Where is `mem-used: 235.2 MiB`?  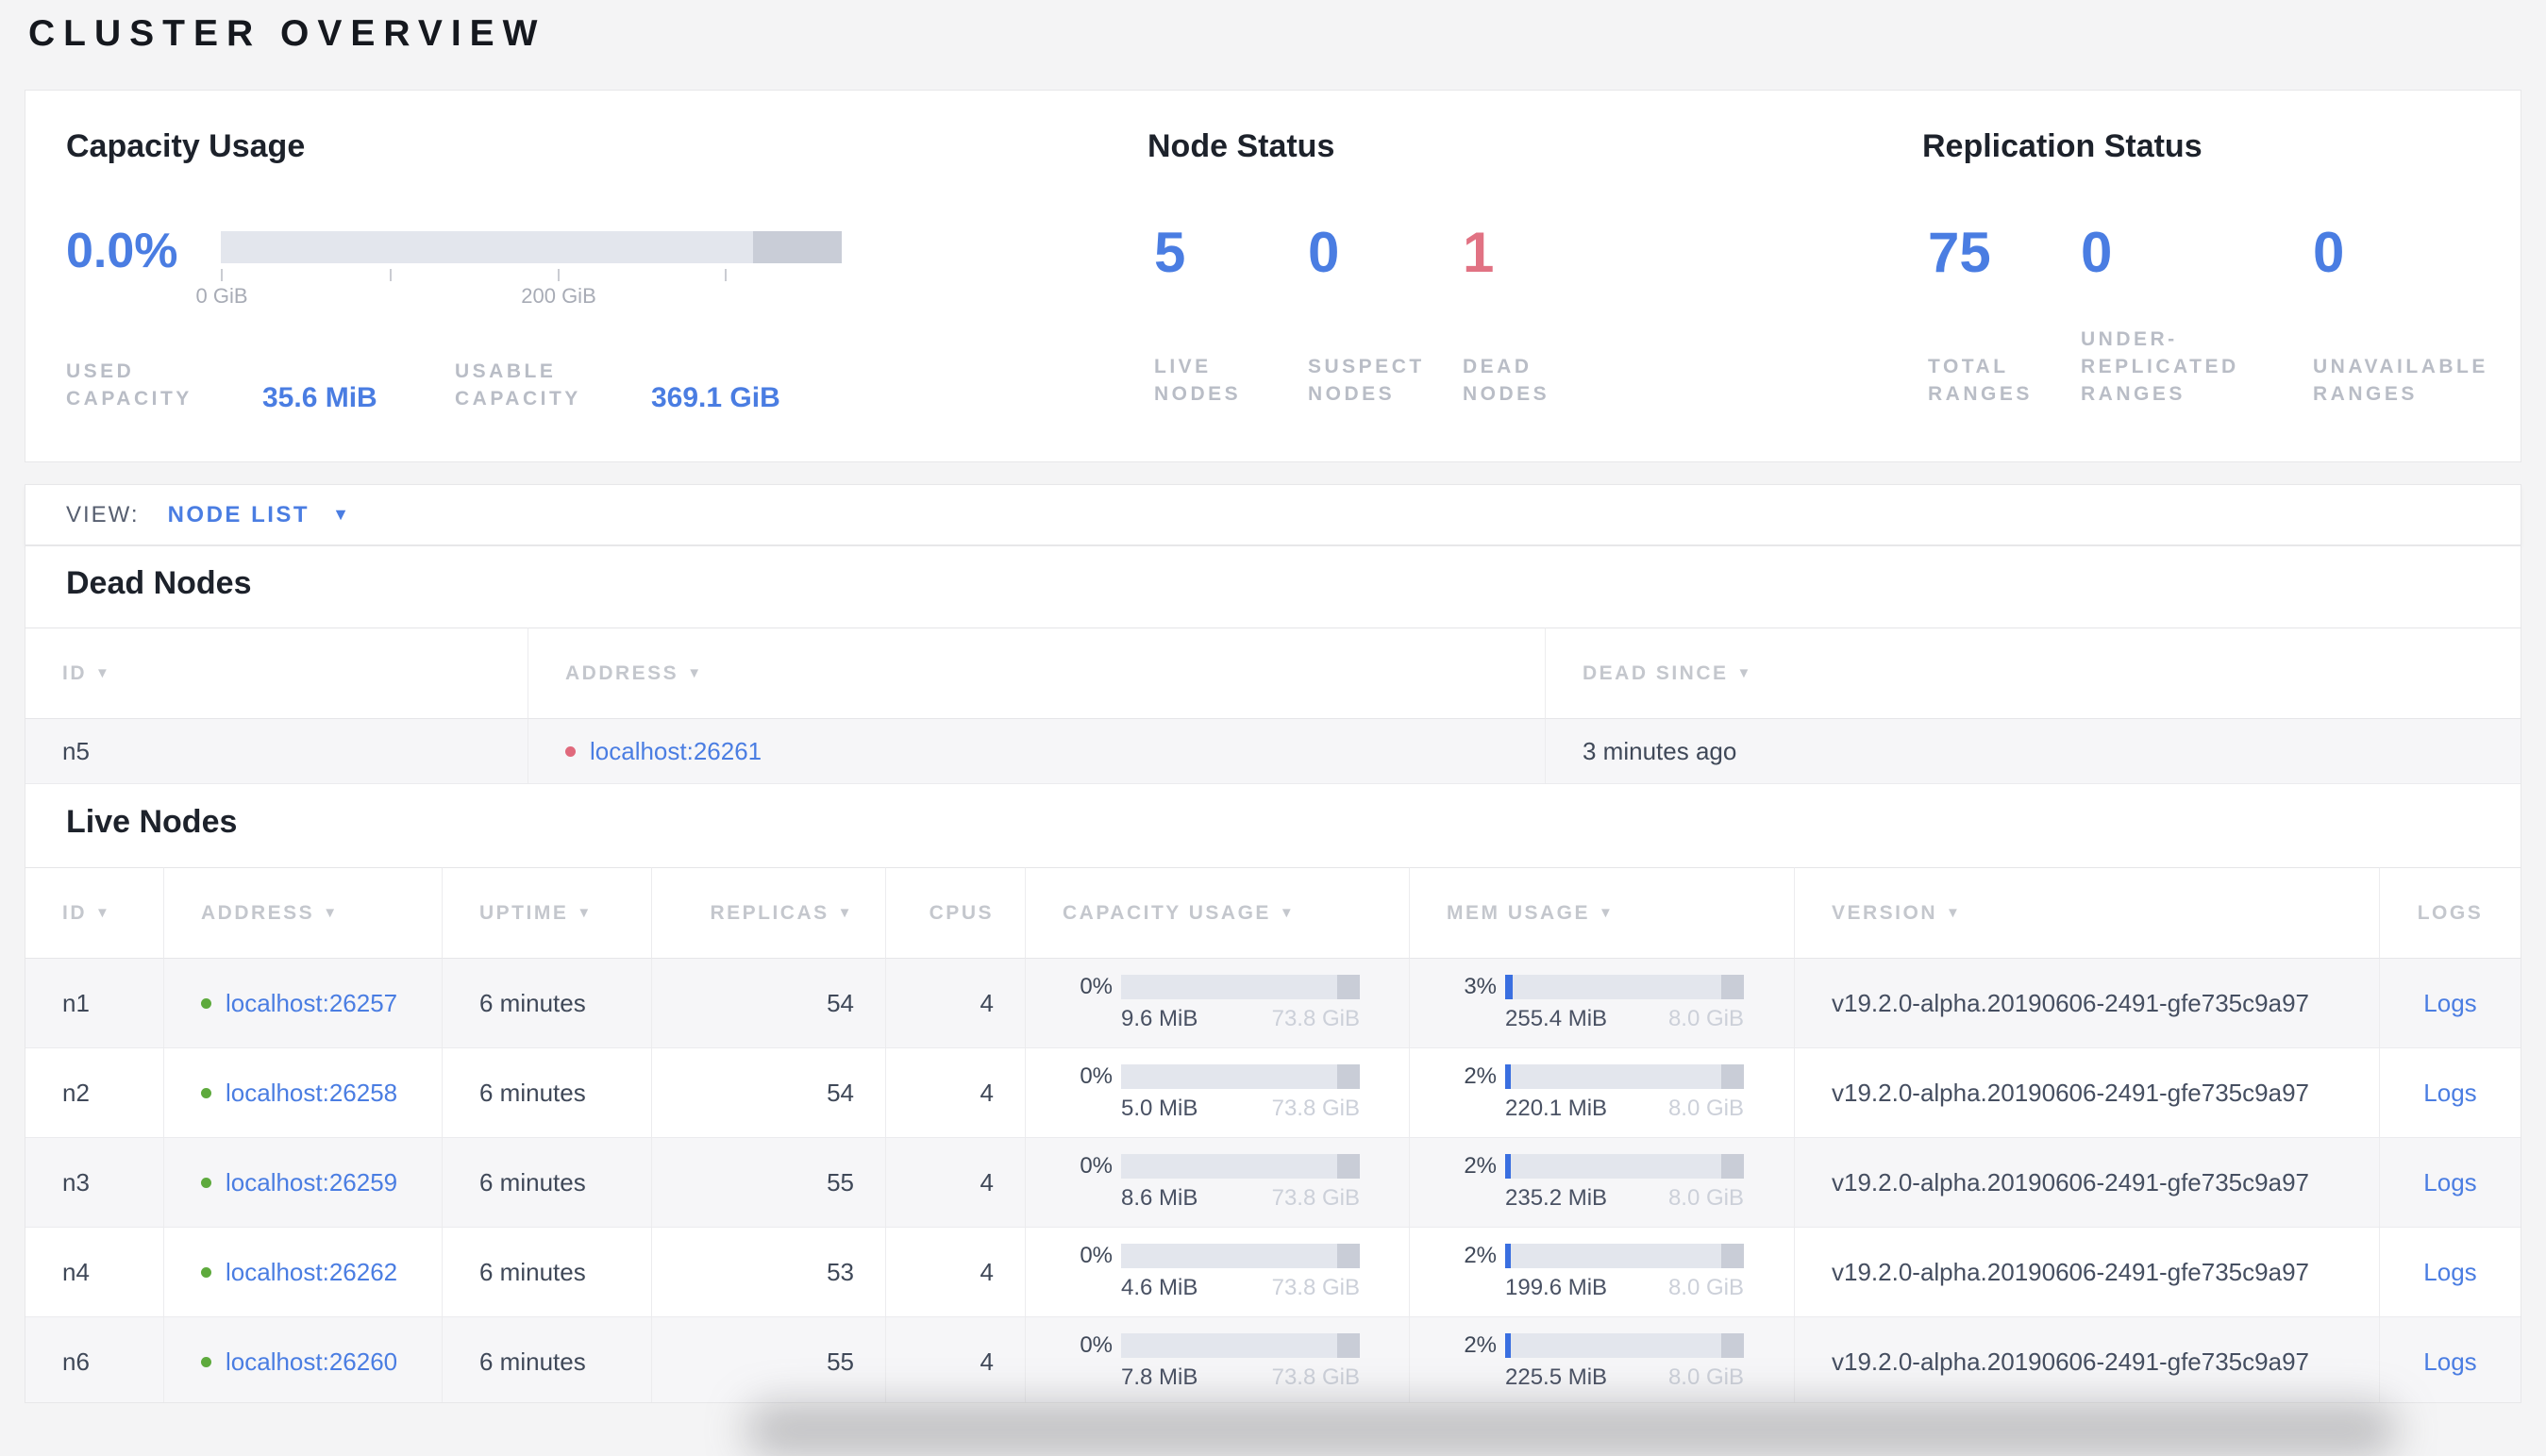
mem-used: 235.2 MiB is located at coordinates (1556, 1198).